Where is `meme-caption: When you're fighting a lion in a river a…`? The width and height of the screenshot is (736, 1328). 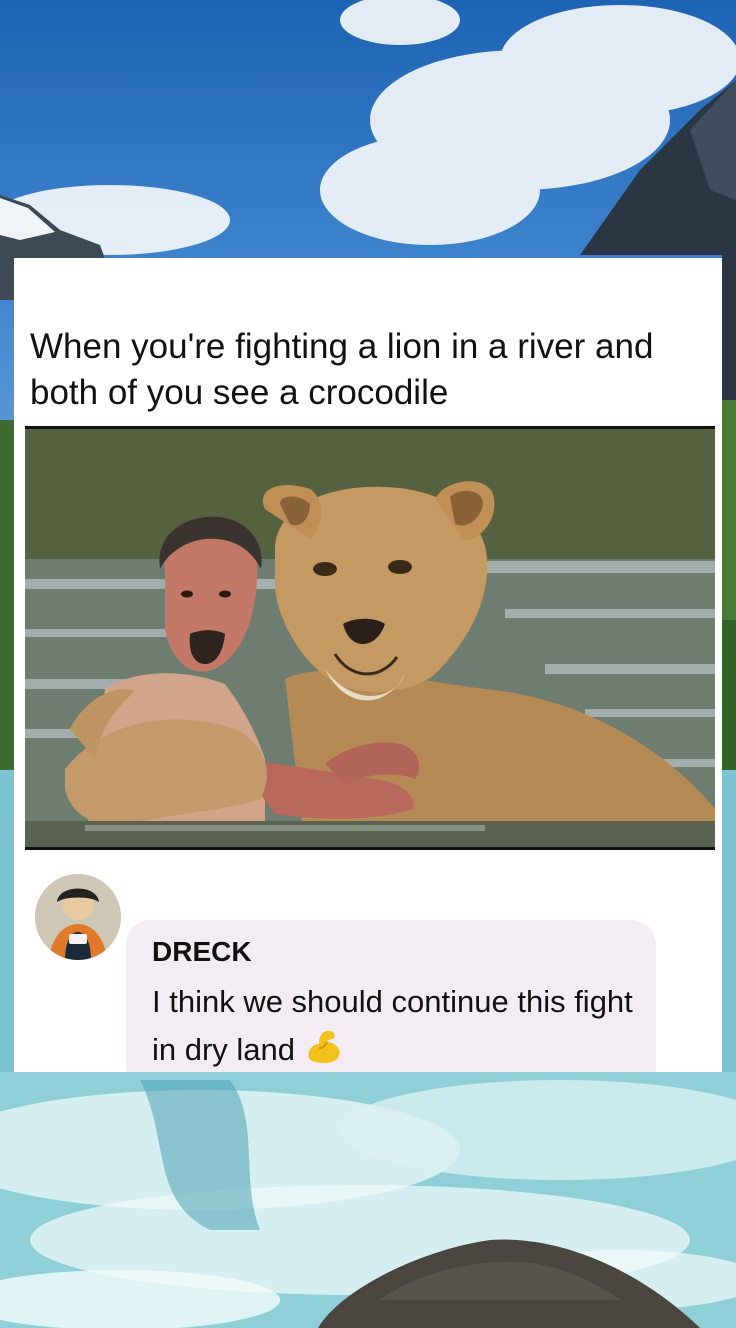
meme-caption: When you're fighting a lion in a river a… is located at coordinates (342, 369).